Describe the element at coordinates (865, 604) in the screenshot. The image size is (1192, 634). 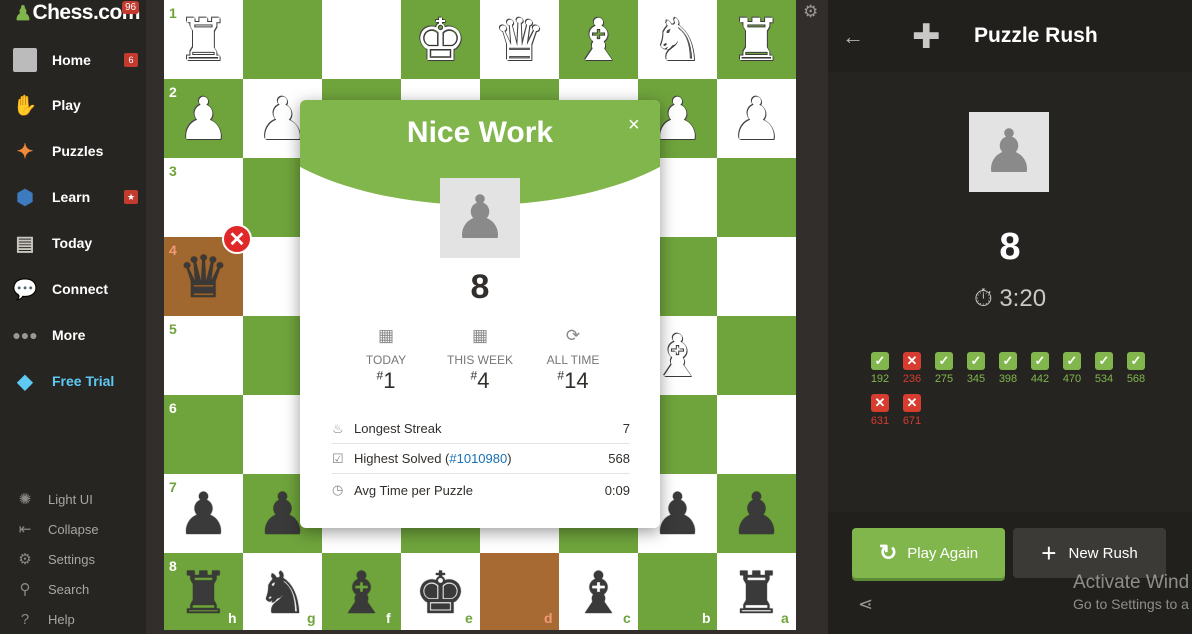
I see `share-icon: ⋖` at that location.